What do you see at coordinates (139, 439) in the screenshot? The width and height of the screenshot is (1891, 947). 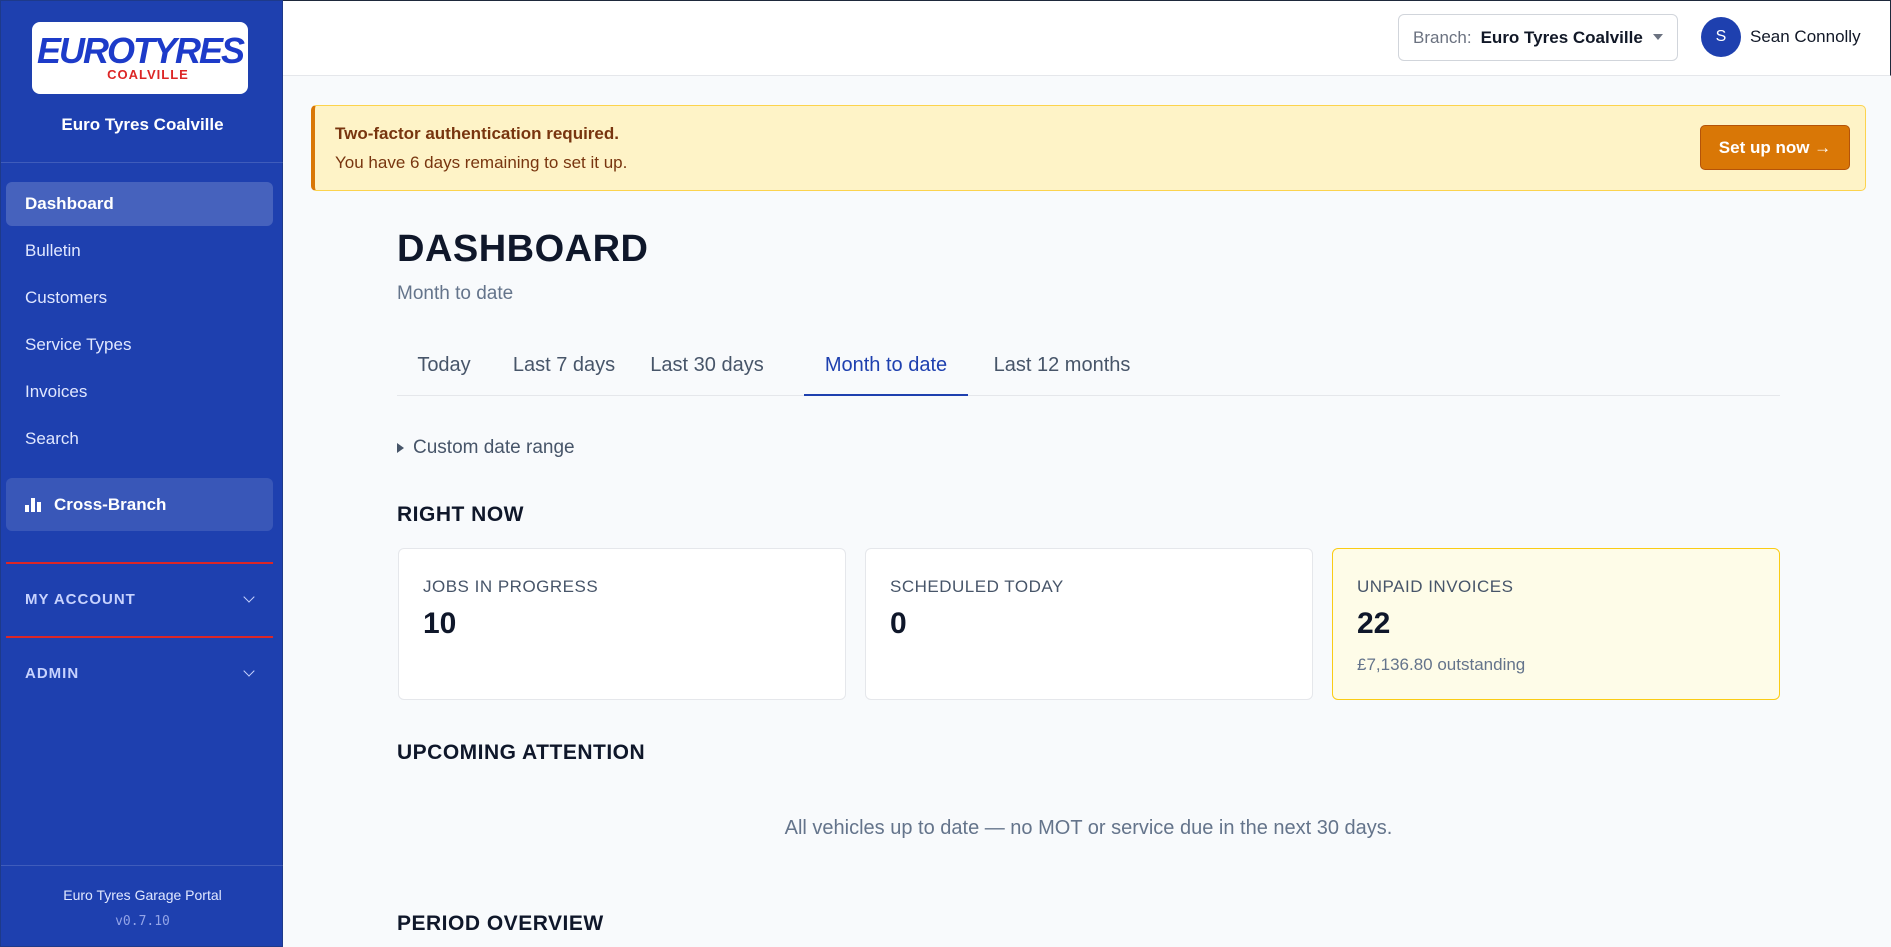 I see `sidebar-item-search: Search` at bounding box center [139, 439].